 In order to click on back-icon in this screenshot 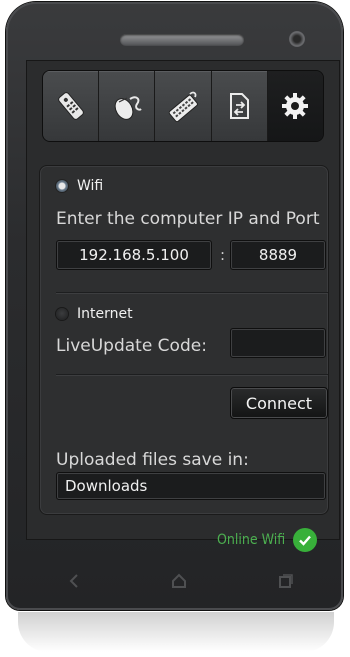, I will do `click(74, 583)`.